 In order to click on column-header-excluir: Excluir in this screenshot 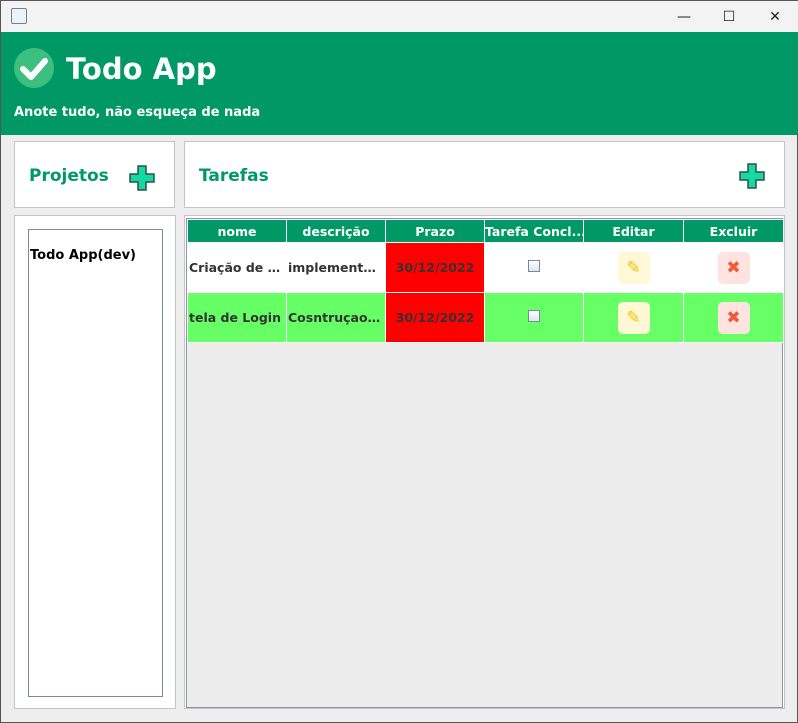, I will do `click(733, 231)`.